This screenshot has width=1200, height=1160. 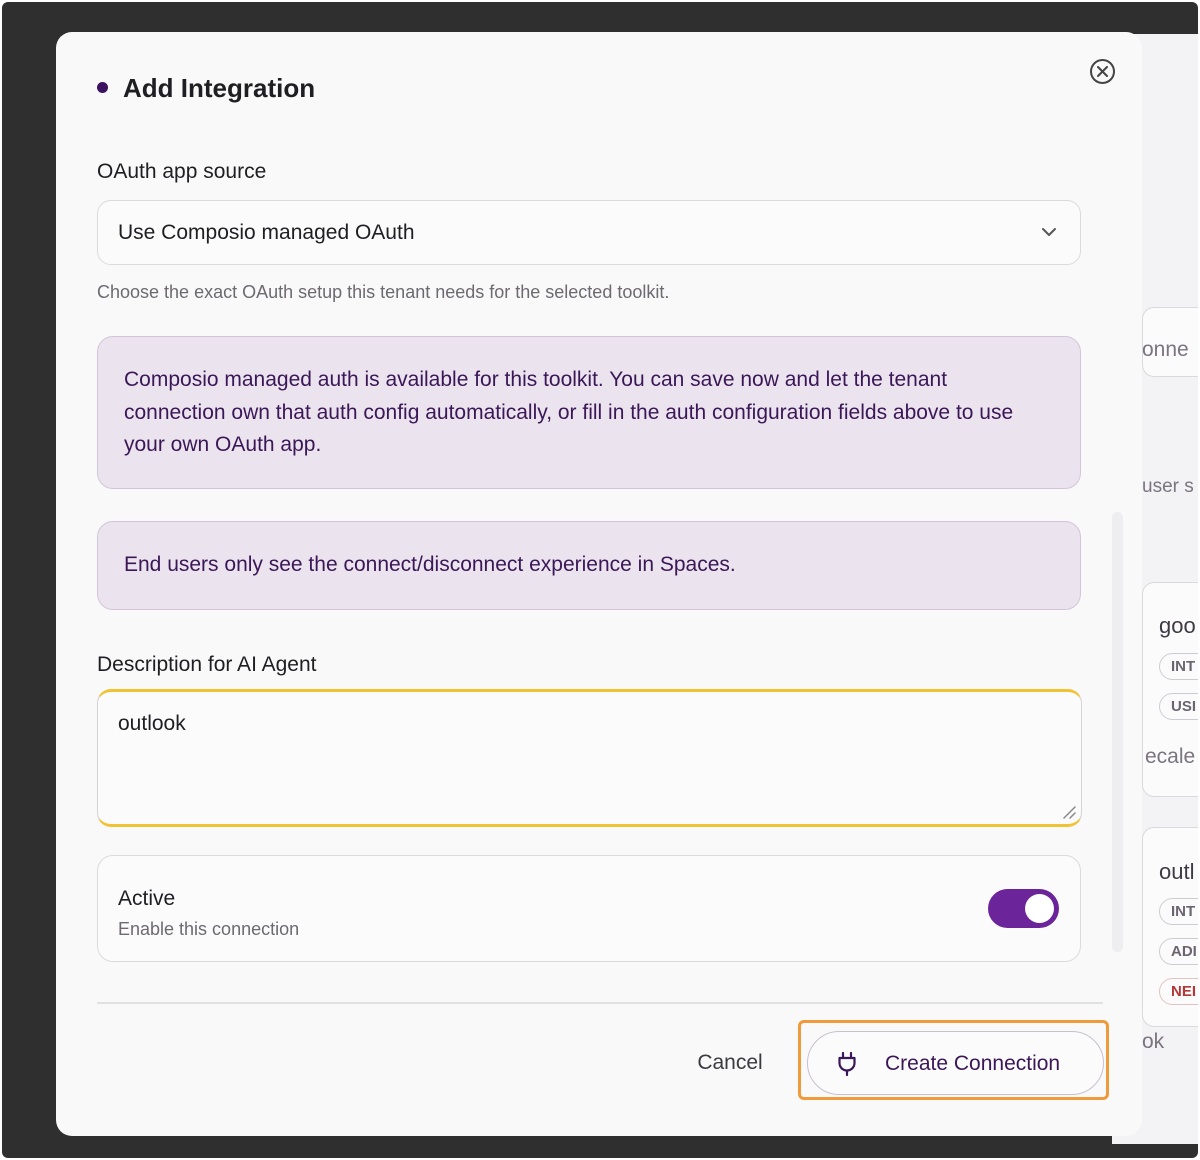 I want to click on oauth-source-value: Use Composio managed OAuth, so click(x=266, y=232).